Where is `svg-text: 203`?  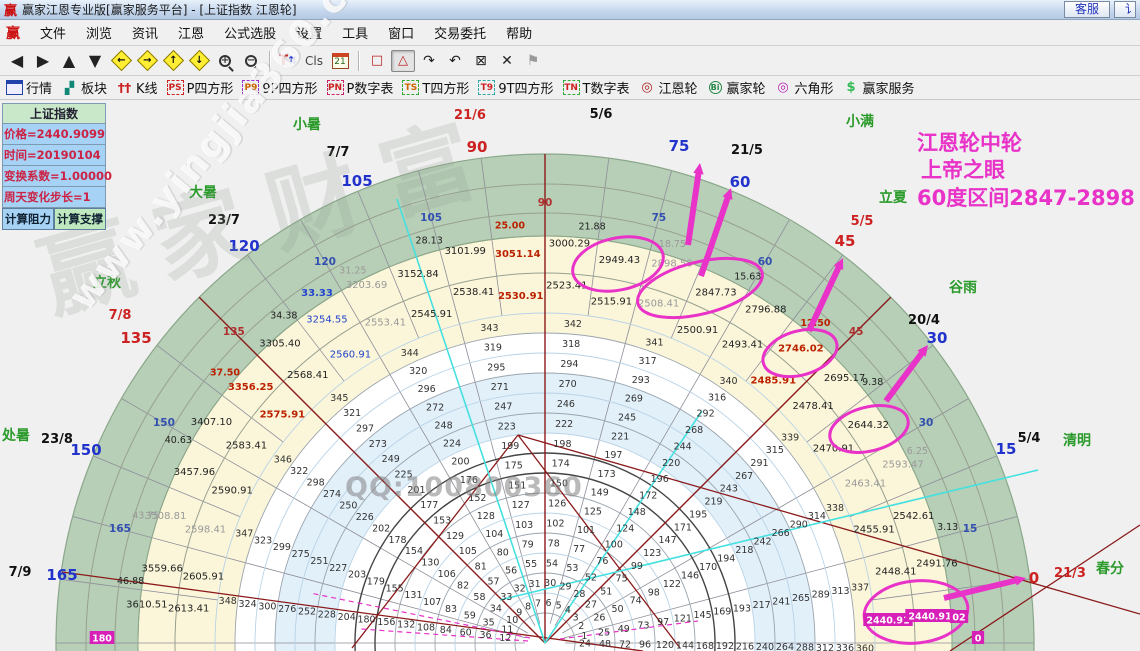 svg-text: 203 is located at coordinates (357, 575).